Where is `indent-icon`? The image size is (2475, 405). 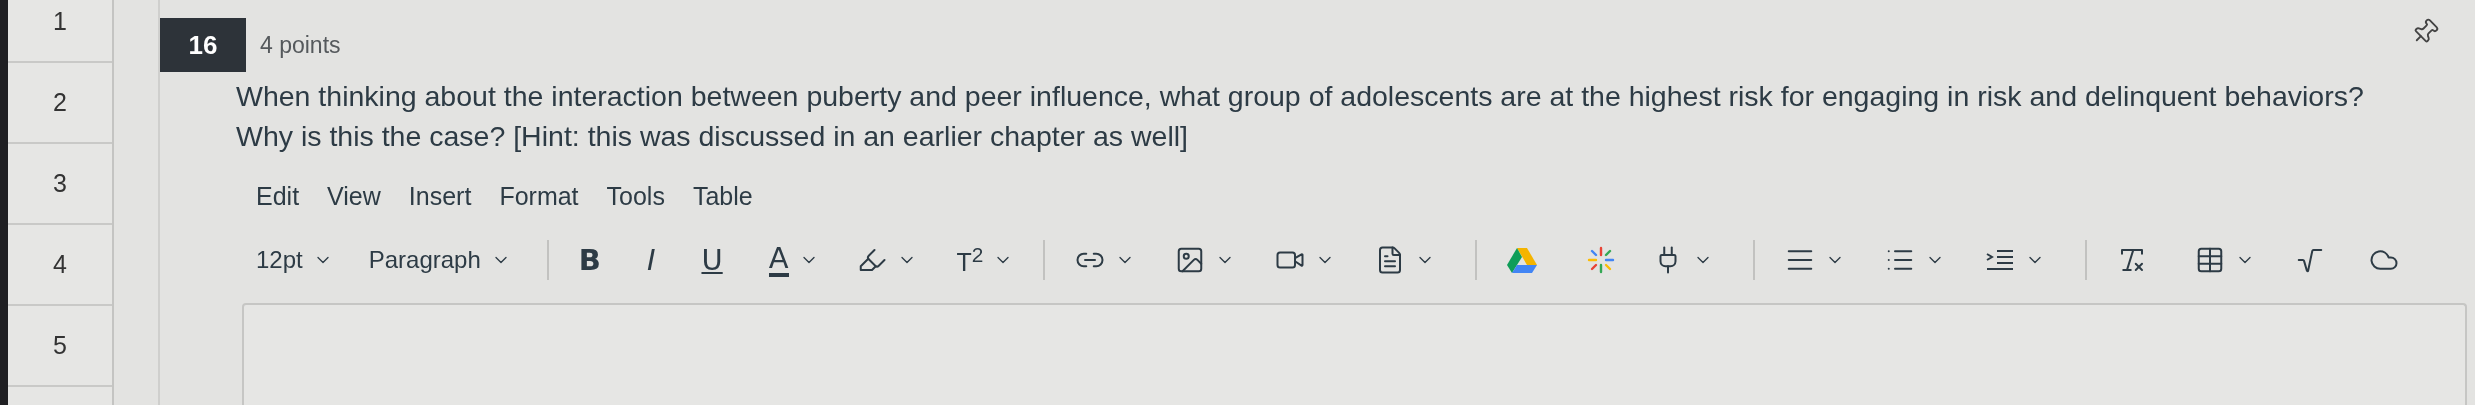
indent-icon is located at coordinates (2000, 260).